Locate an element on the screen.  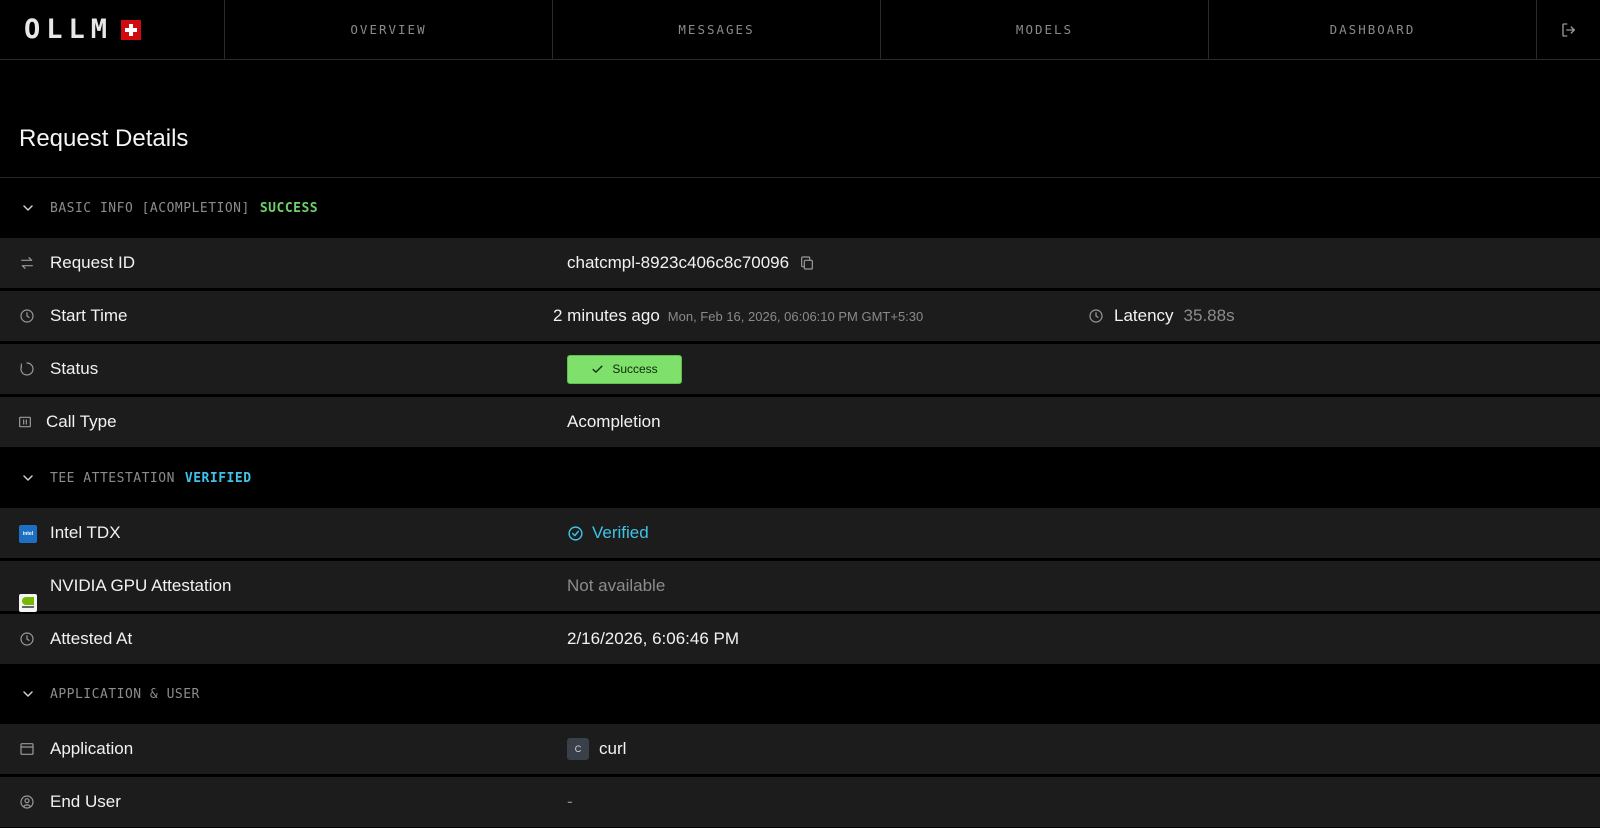
window-icon is located at coordinates (27, 749).